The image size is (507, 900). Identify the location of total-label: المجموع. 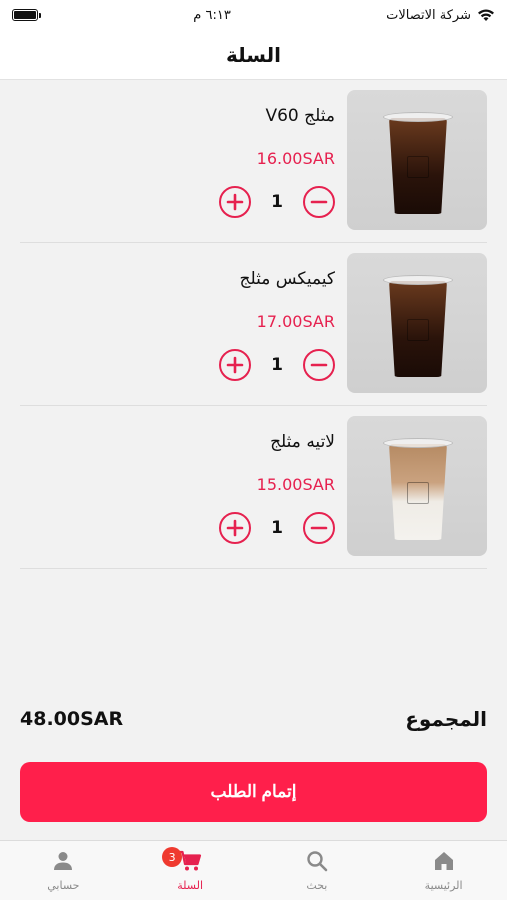
(446, 719).